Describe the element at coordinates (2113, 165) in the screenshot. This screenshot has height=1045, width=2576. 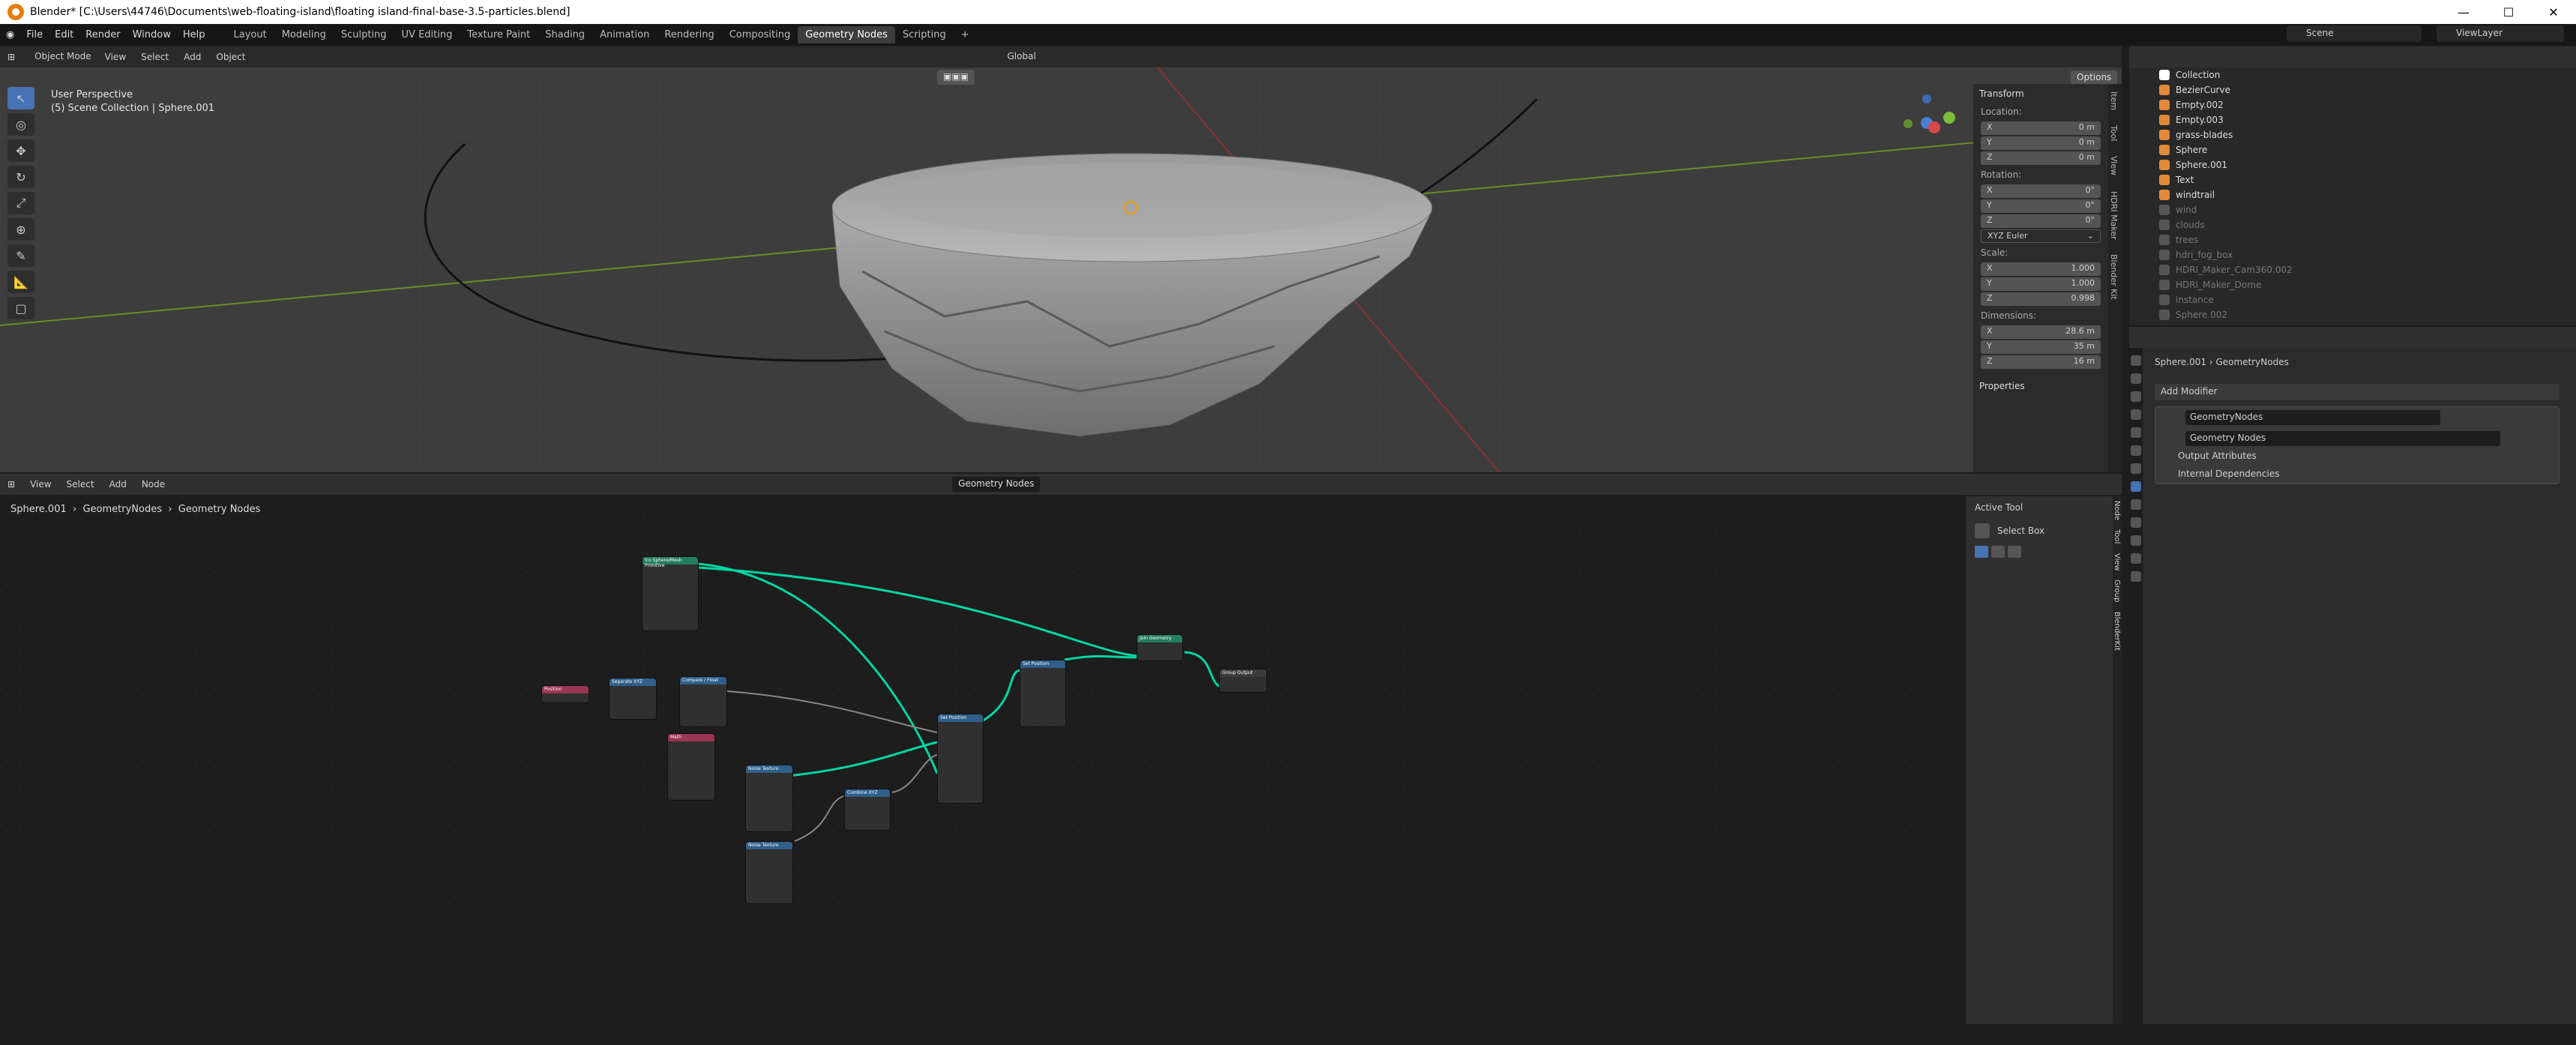
I see `tab-view: View` at that location.